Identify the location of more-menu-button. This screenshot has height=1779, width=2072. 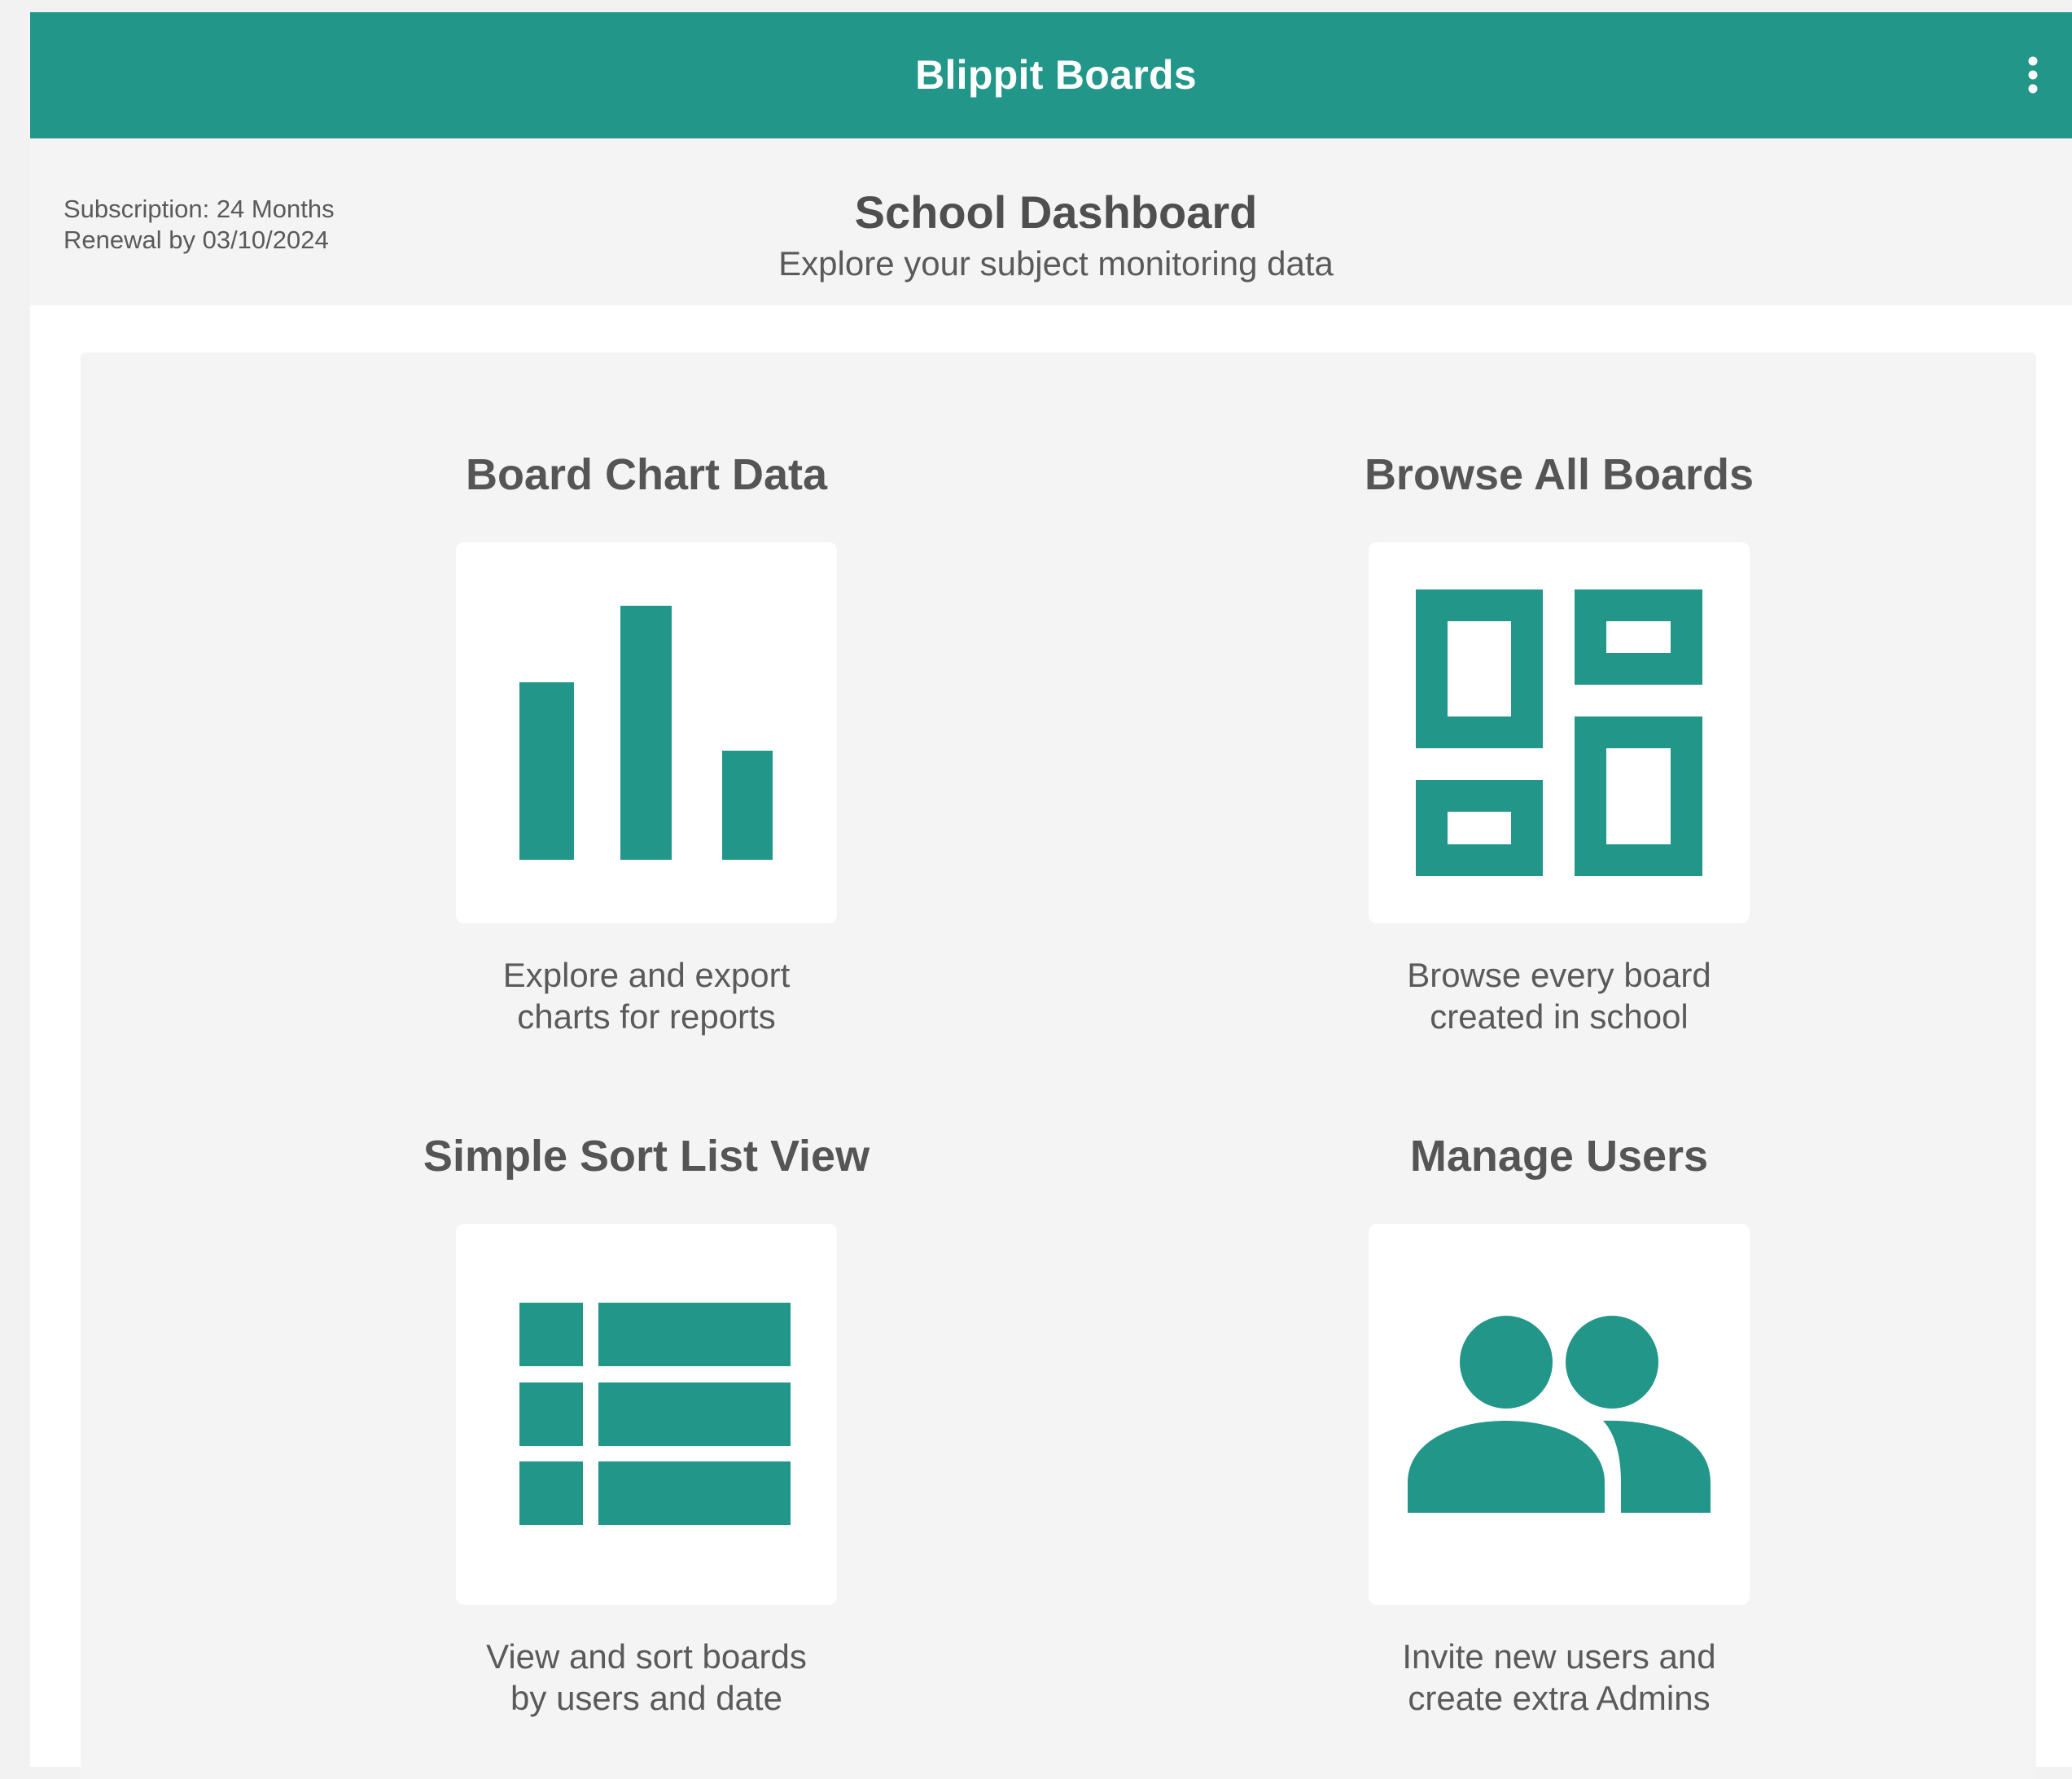
(2033, 74).